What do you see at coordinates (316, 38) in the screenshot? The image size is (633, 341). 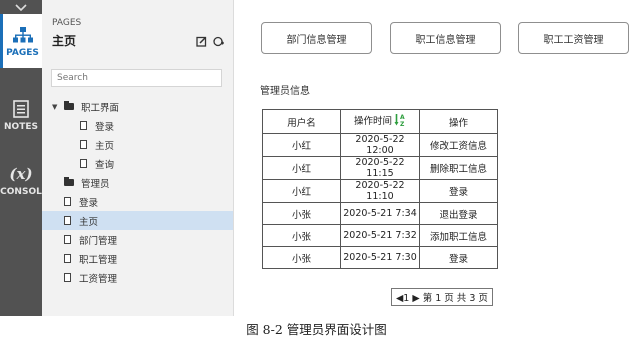 I see `dept-info-button: 部门信息管理` at bounding box center [316, 38].